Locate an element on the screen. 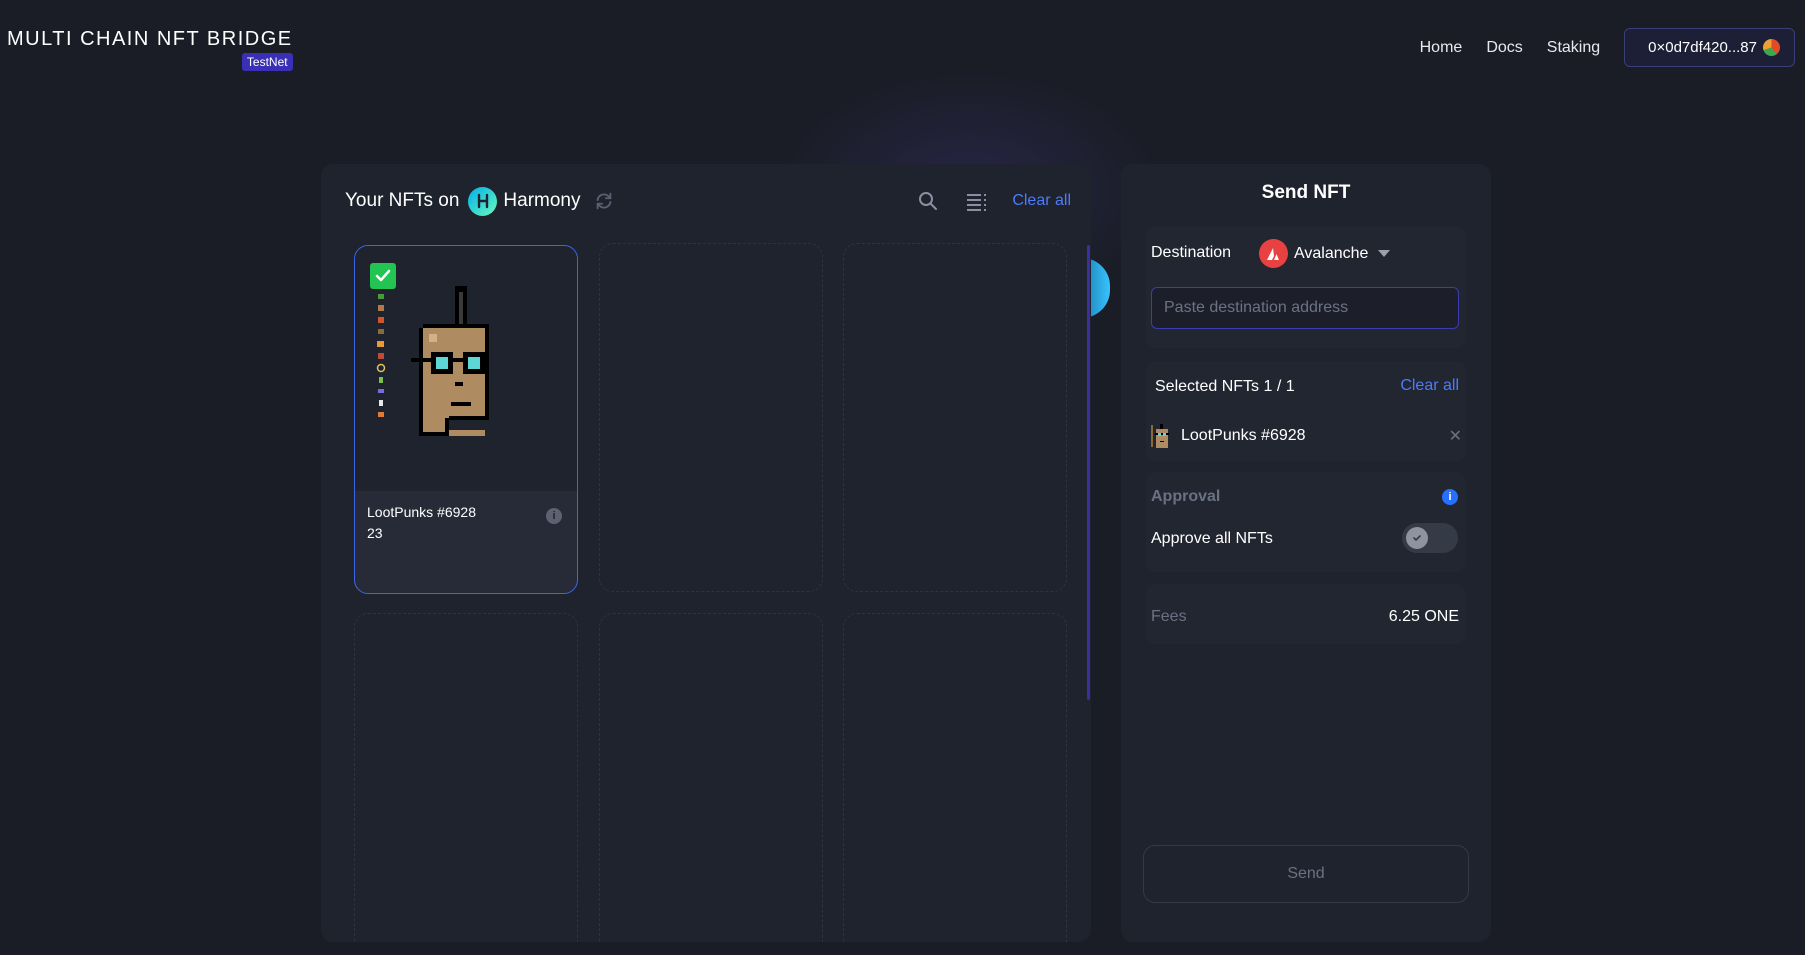 The height and width of the screenshot is (955, 1805). send-button: Send is located at coordinates (1306, 874).